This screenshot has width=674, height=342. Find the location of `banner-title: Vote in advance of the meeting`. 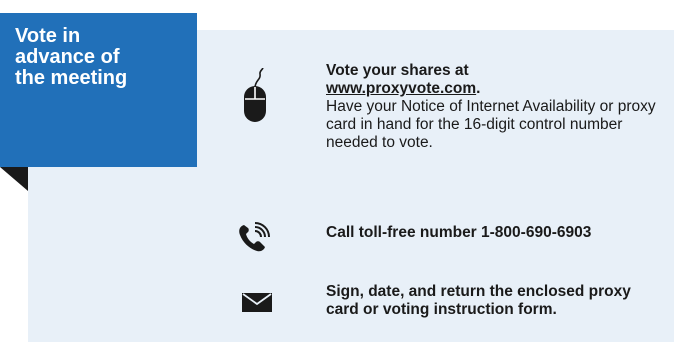

banner-title: Vote in advance of the meeting is located at coordinates (71, 57).